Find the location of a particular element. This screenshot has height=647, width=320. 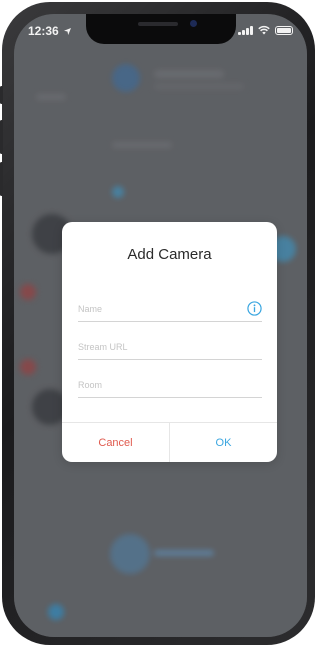

volume-up-button is located at coordinates (1, 137).